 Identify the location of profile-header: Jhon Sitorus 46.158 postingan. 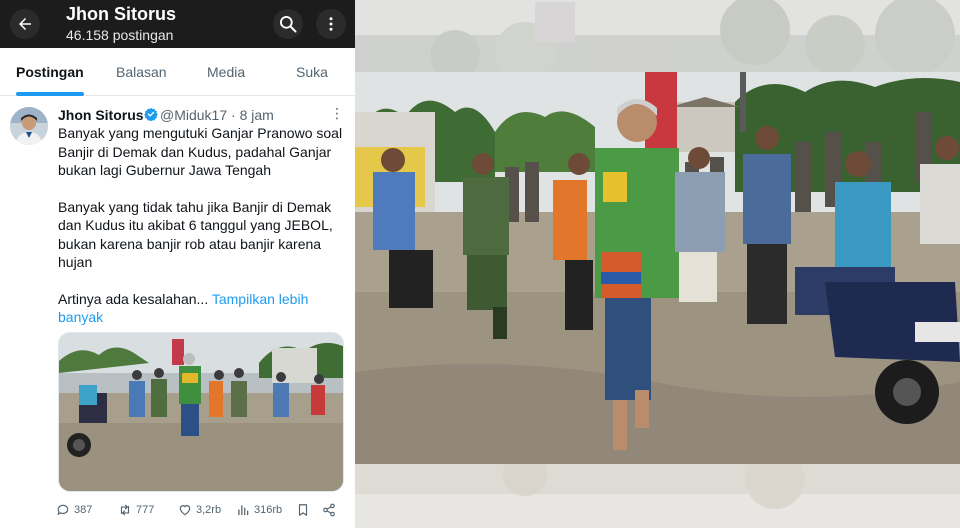
(177, 24).